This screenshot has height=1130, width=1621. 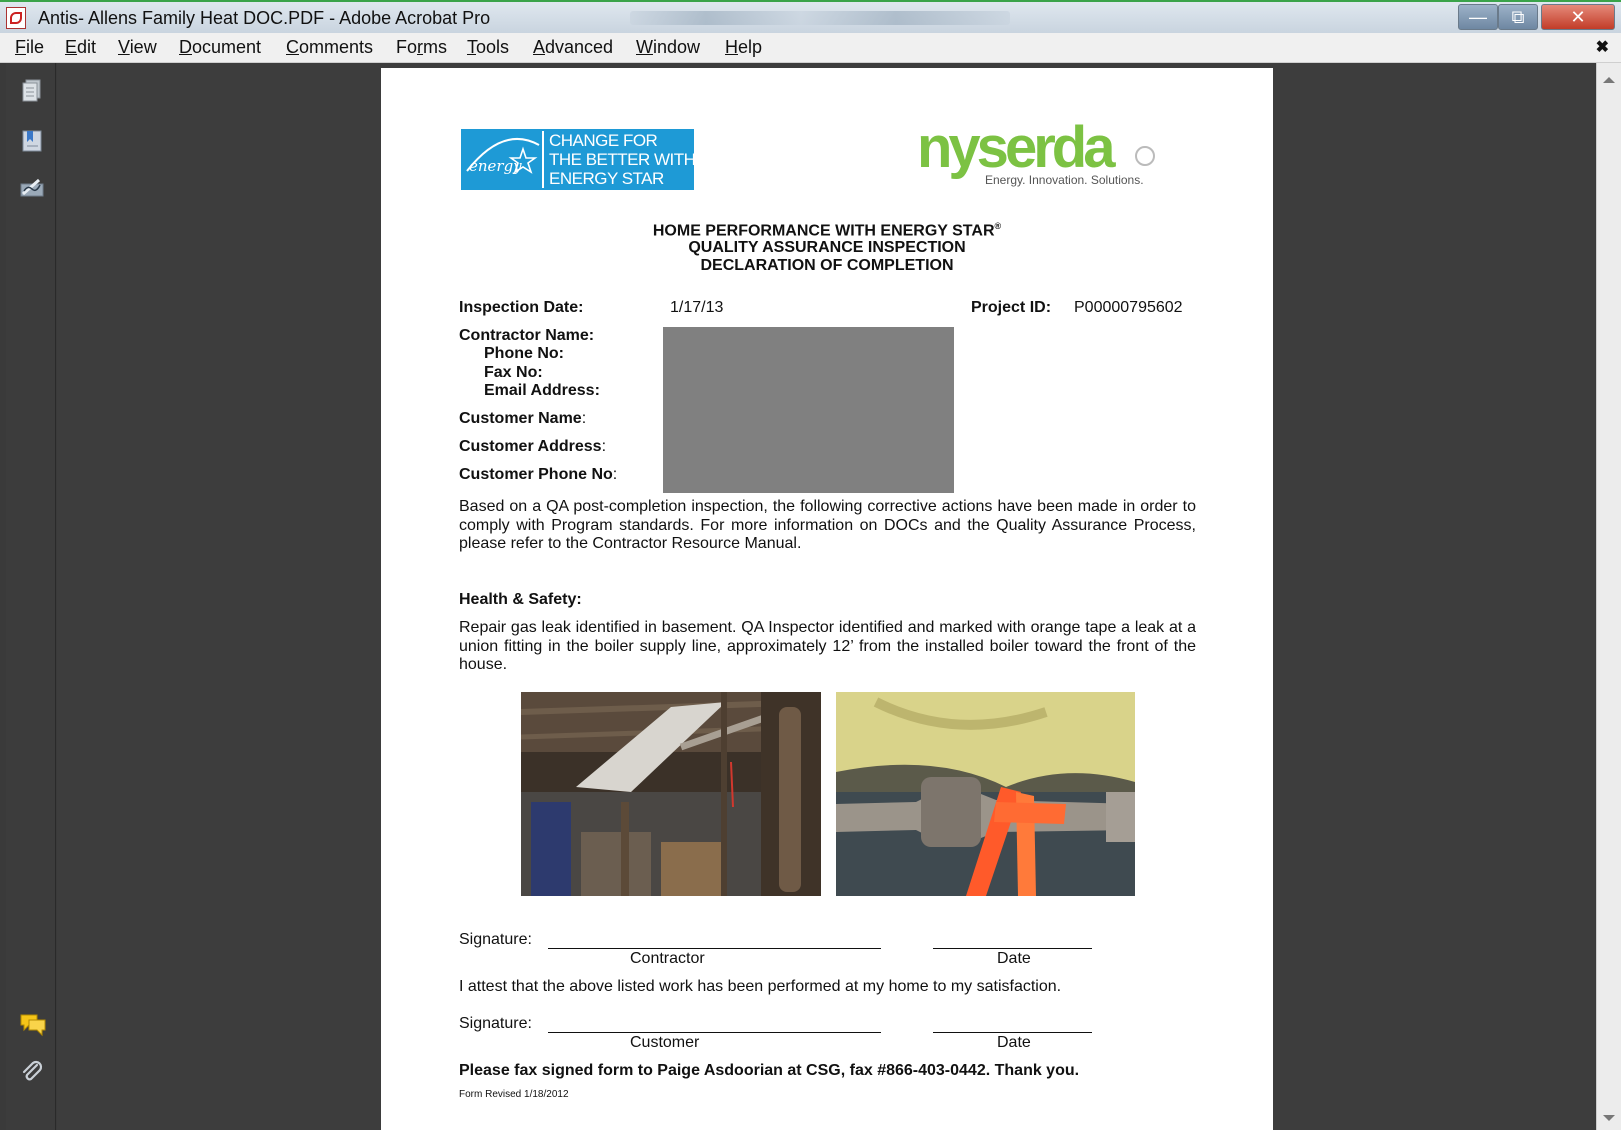 What do you see at coordinates (520, 599) in the screenshot?
I see `health-safety-heading: Health & Safety:` at bounding box center [520, 599].